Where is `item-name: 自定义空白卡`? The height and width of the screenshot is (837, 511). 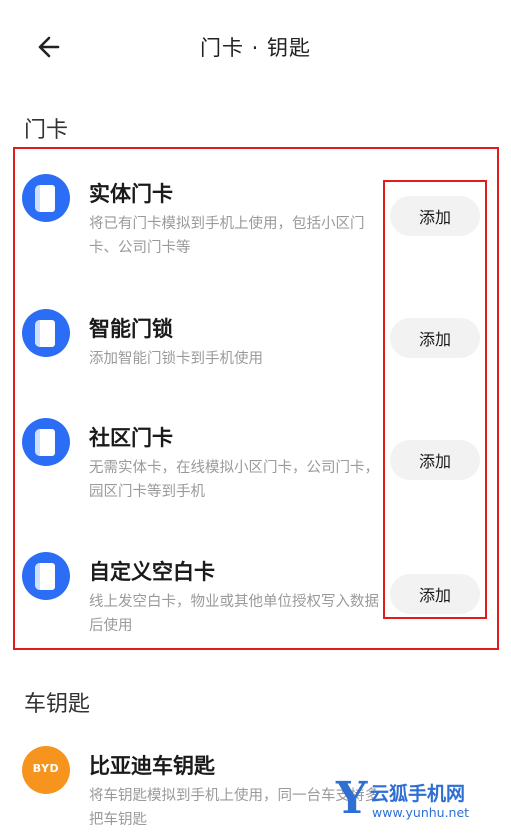 item-name: 自定义空白卡 is located at coordinates (152, 572).